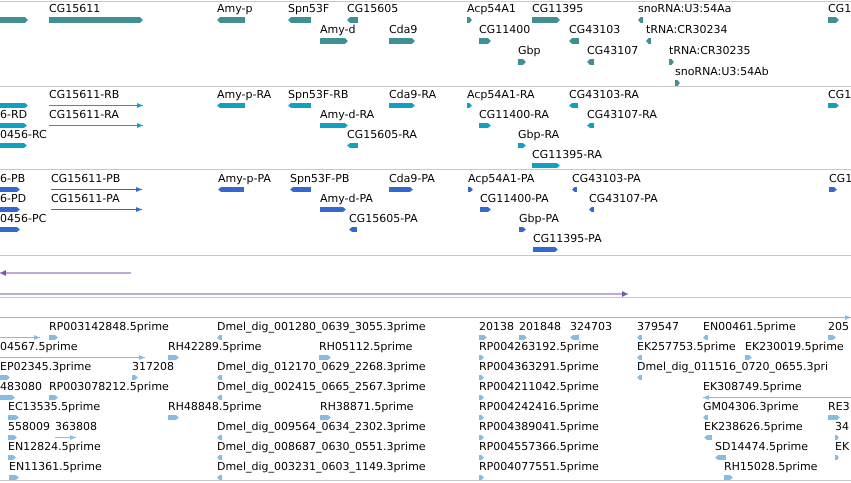 The height and width of the screenshot is (483, 851). Describe the element at coordinates (109, 386) in the screenshot. I see `feature-label: RP003078212.5prime` at that location.